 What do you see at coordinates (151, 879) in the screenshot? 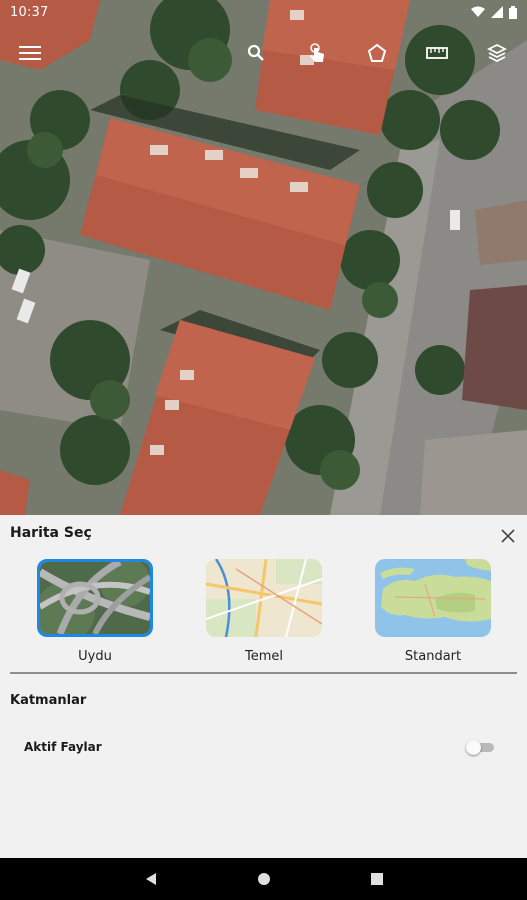
I see `back-icon` at bounding box center [151, 879].